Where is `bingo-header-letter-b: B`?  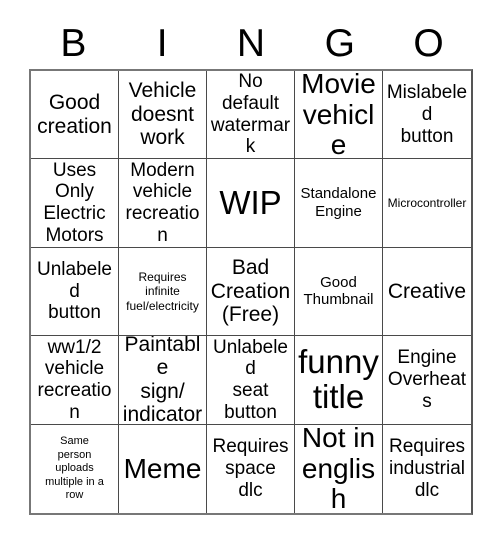 bingo-header-letter-b: B is located at coordinates (73, 43).